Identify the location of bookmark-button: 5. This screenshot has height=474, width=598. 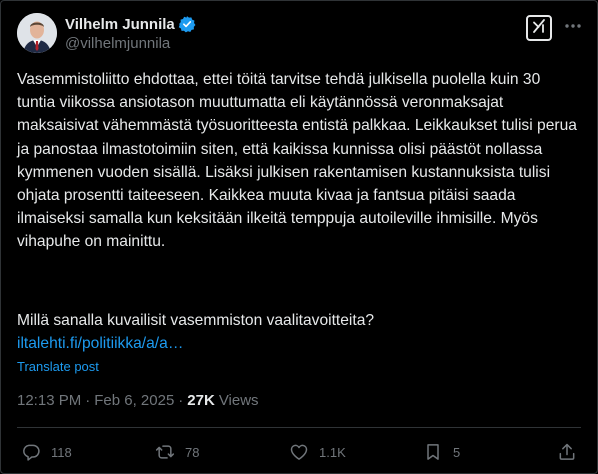
(441, 452).